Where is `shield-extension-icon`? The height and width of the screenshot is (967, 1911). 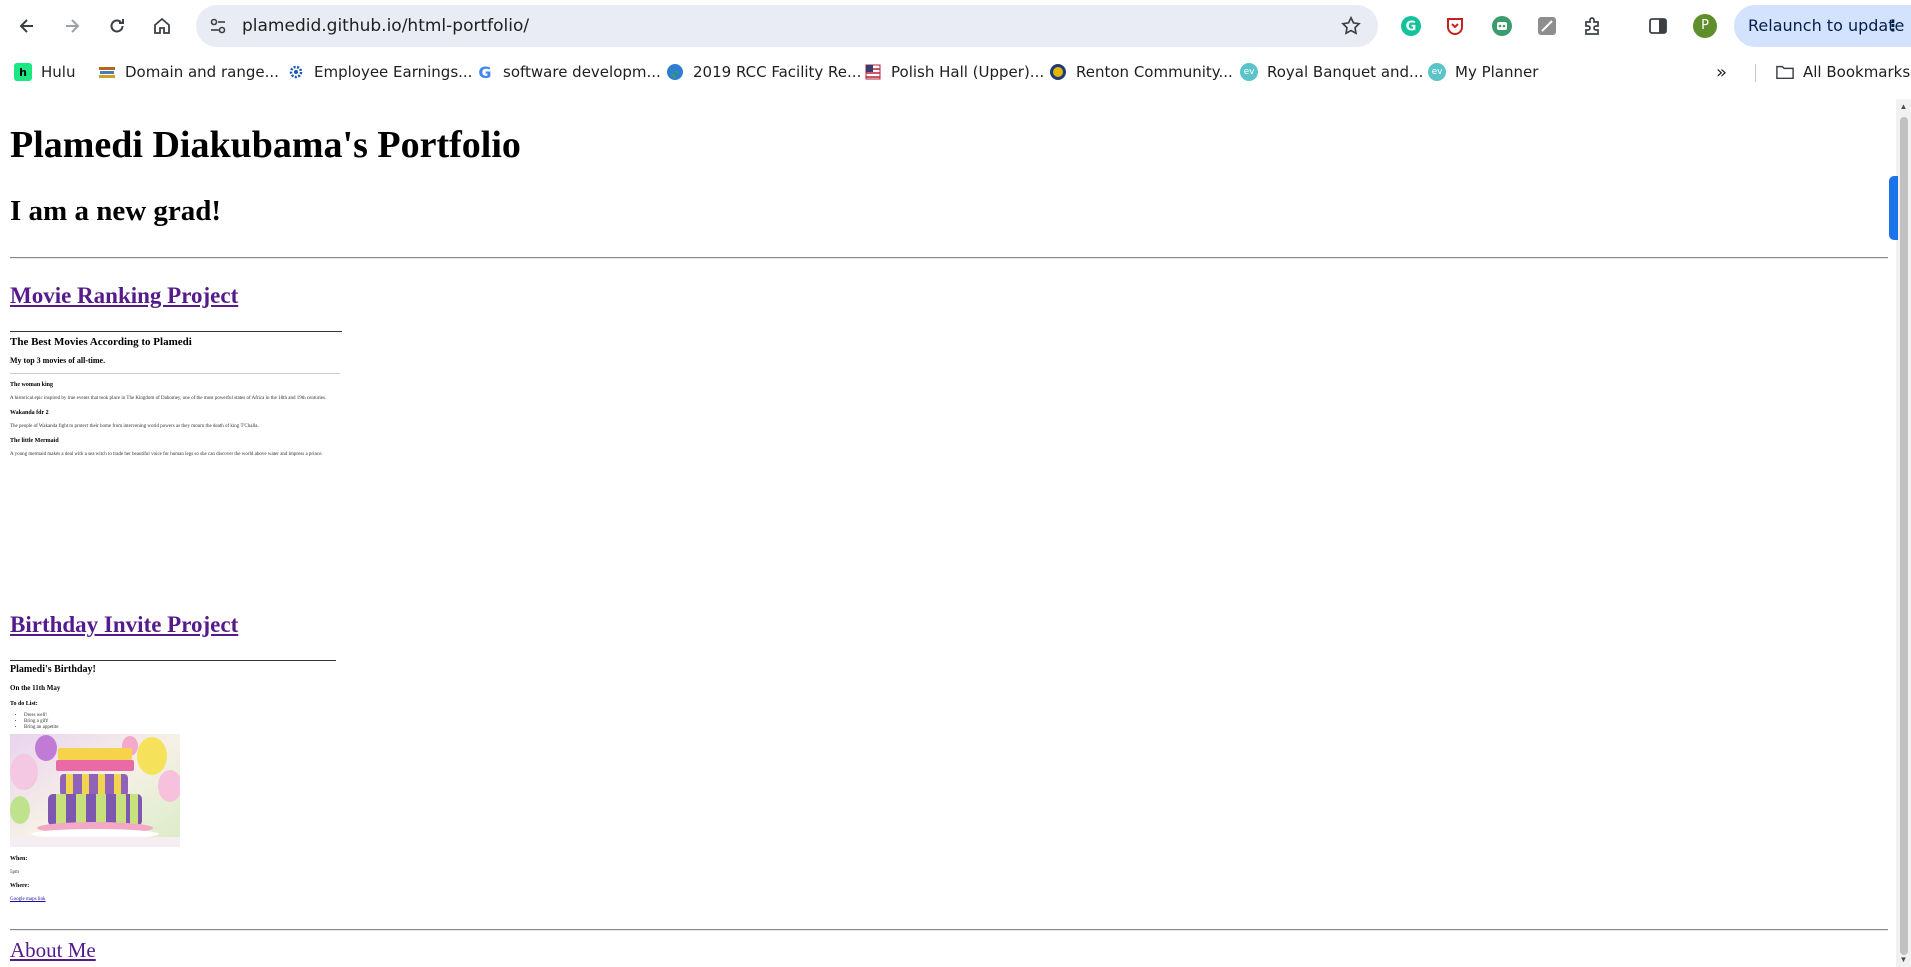 shield-extension-icon is located at coordinates (1455, 26).